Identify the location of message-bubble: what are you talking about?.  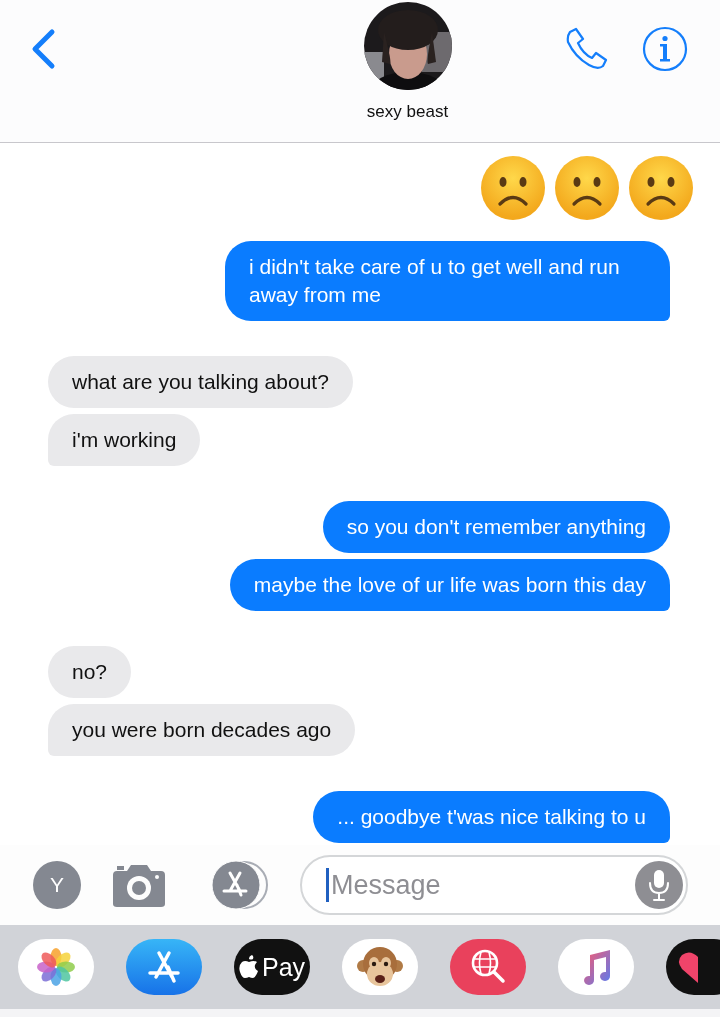
(200, 382).